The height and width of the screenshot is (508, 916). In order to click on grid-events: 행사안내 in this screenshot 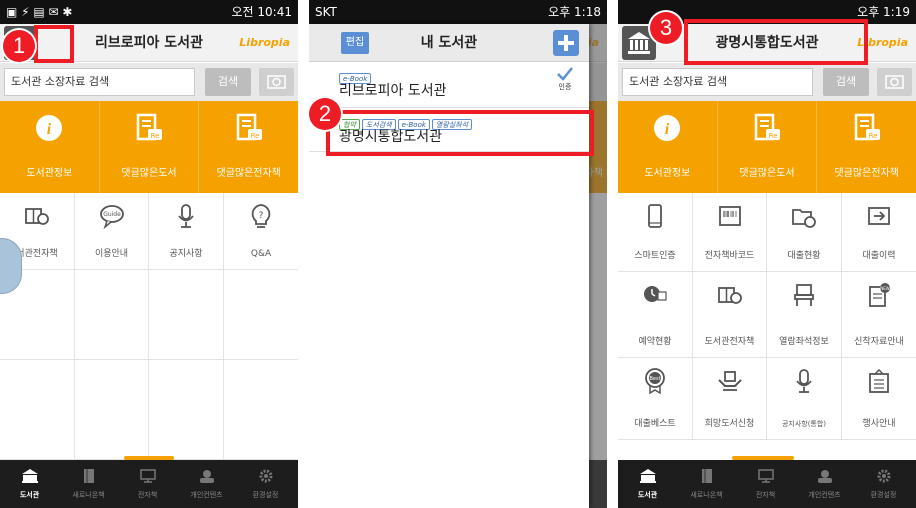, I will do `click(879, 399)`.